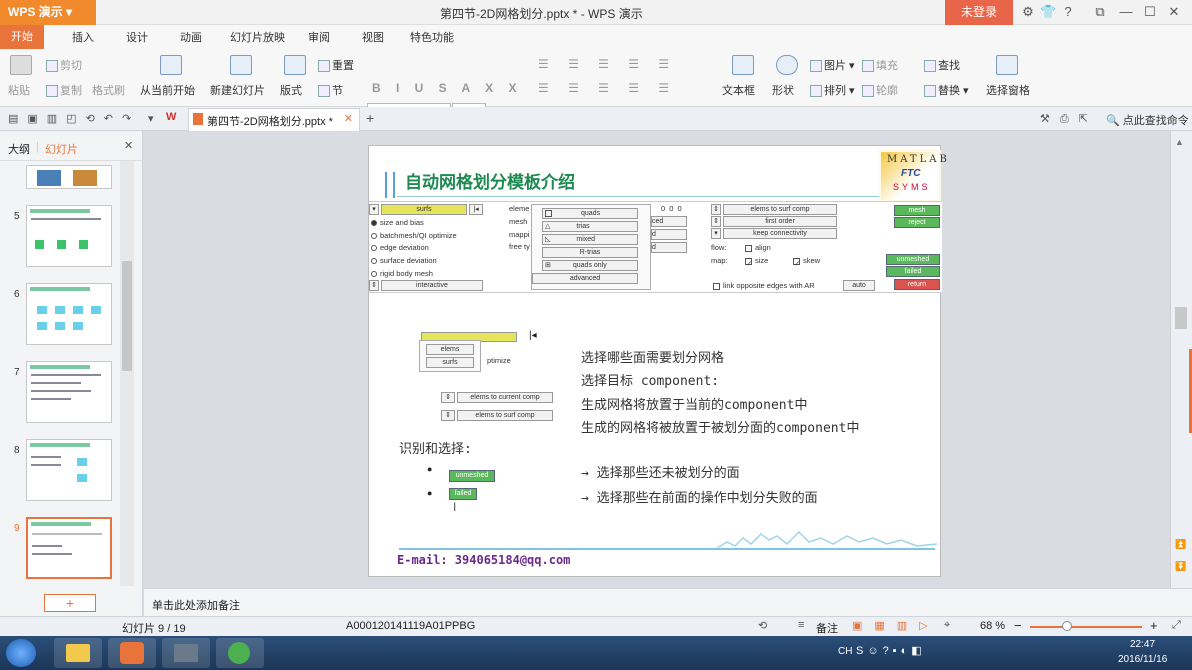  I want to click on wps-logo-icon: W, so click(171, 117).